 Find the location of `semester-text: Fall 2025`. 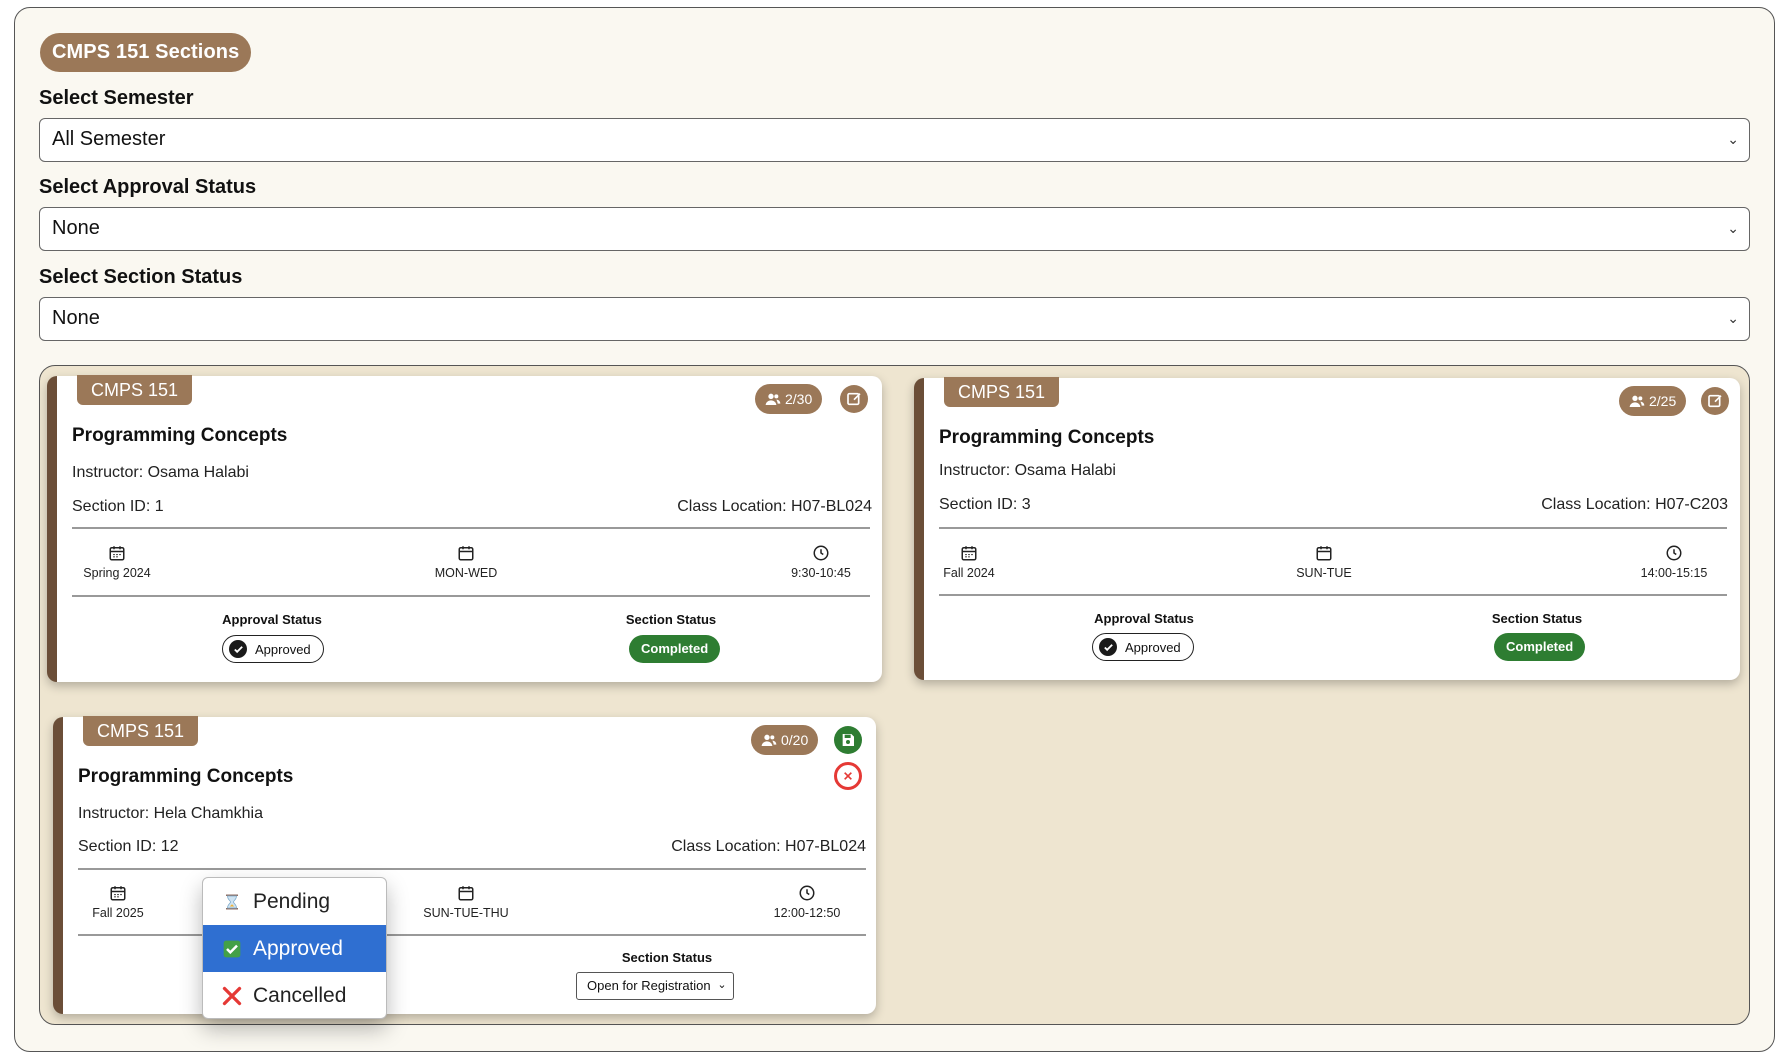

semester-text: Fall 2025 is located at coordinates (118, 913).